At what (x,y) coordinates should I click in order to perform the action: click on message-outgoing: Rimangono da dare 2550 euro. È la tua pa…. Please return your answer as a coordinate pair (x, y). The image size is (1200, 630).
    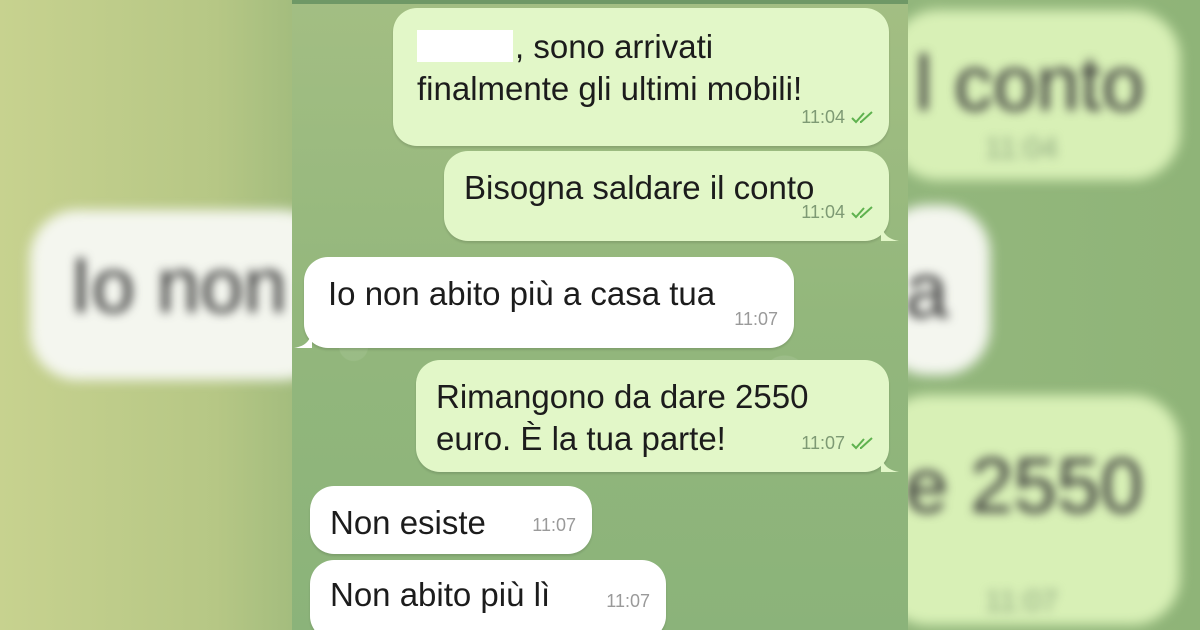
    Looking at the image, I should click on (657, 416).